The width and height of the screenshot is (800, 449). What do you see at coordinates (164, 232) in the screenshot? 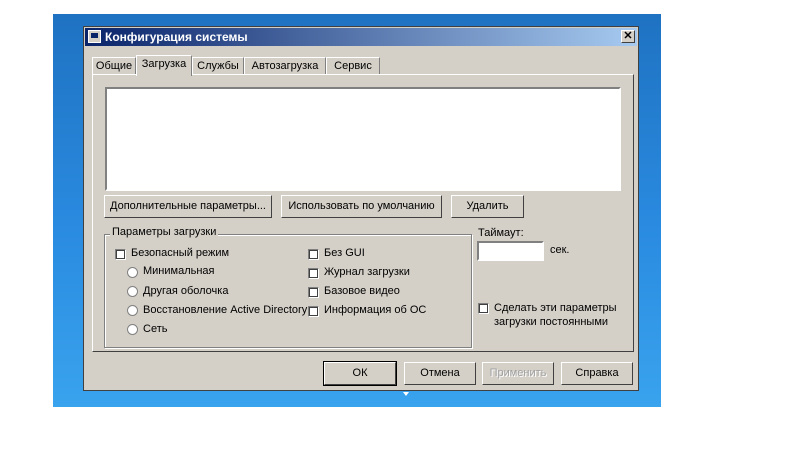
I see `boot-options-title: Параметры загрузки` at bounding box center [164, 232].